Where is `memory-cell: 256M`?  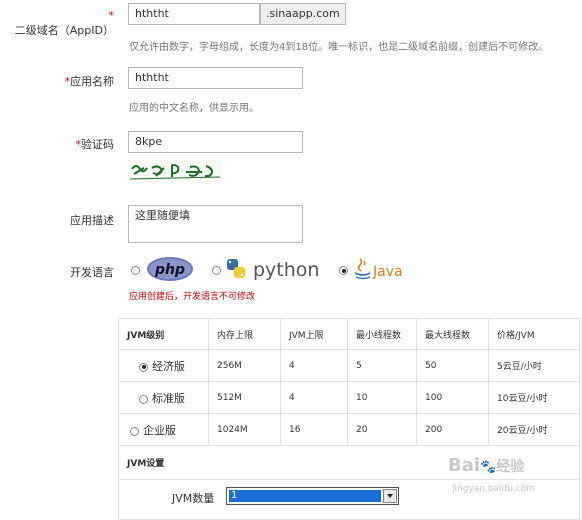 memory-cell: 256M is located at coordinates (244, 365).